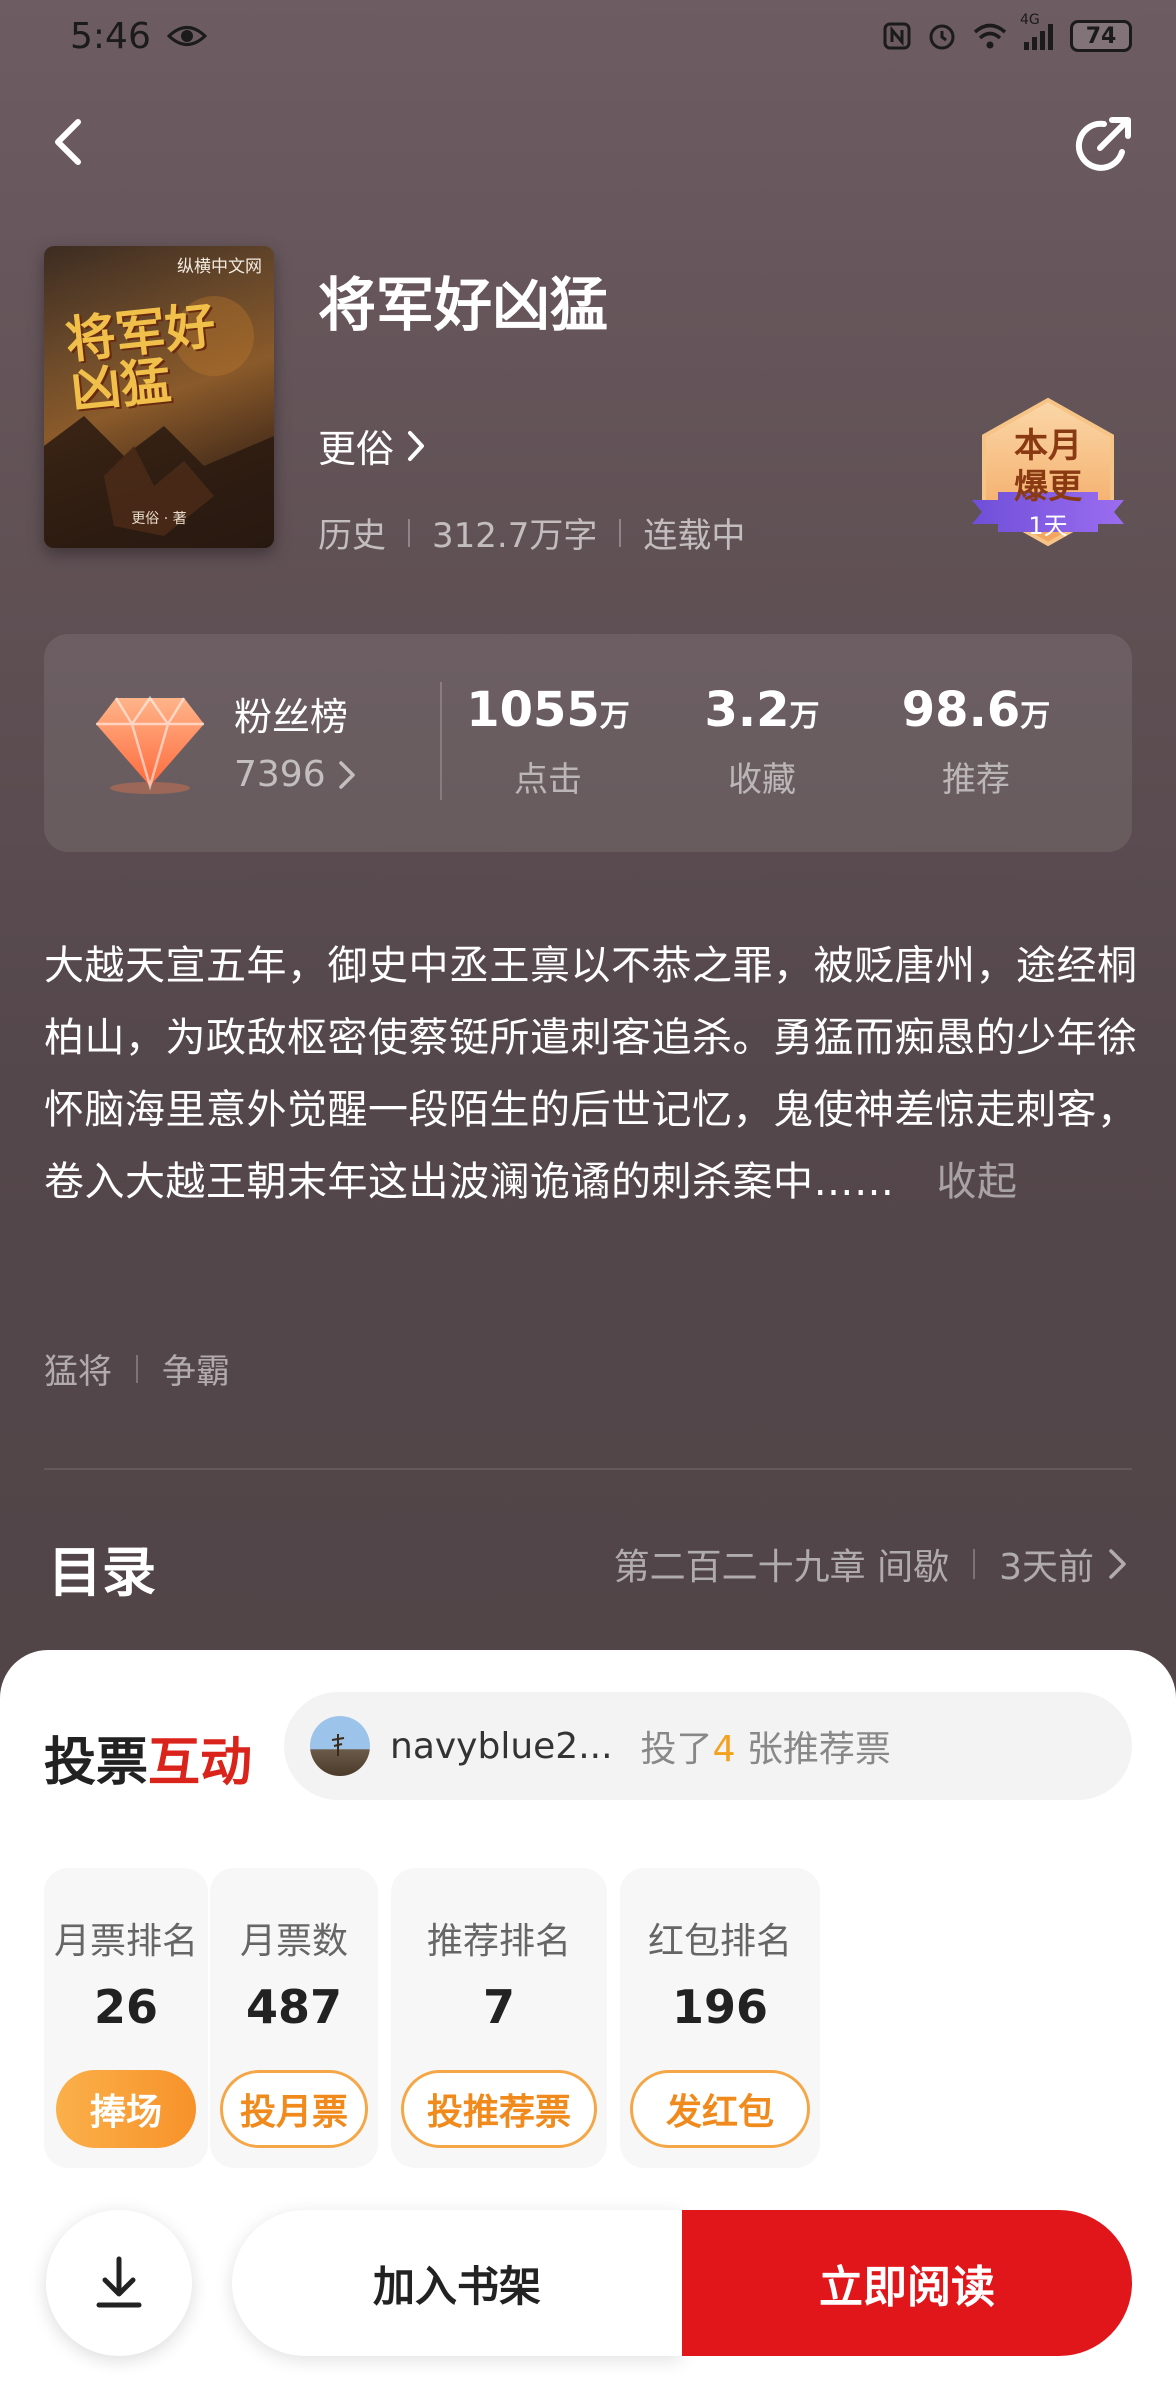 This screenshot has height=2400, width=1176. Describe the element at coordinates (196, 1368) in the screenshot. I see `tag-item: 争霸` at that location.